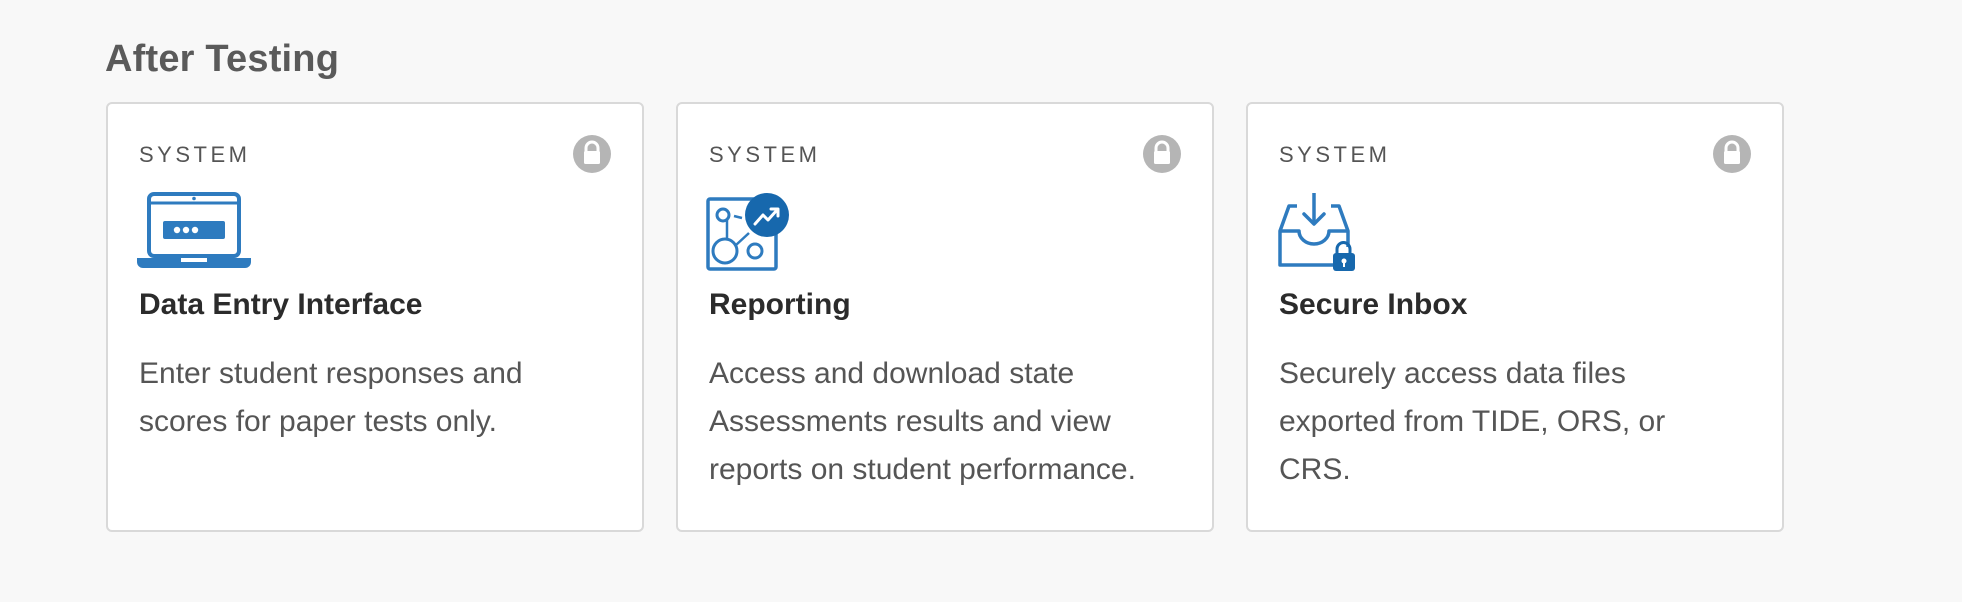  I want to click on secure-inbox-icon, so click(1320, 234).